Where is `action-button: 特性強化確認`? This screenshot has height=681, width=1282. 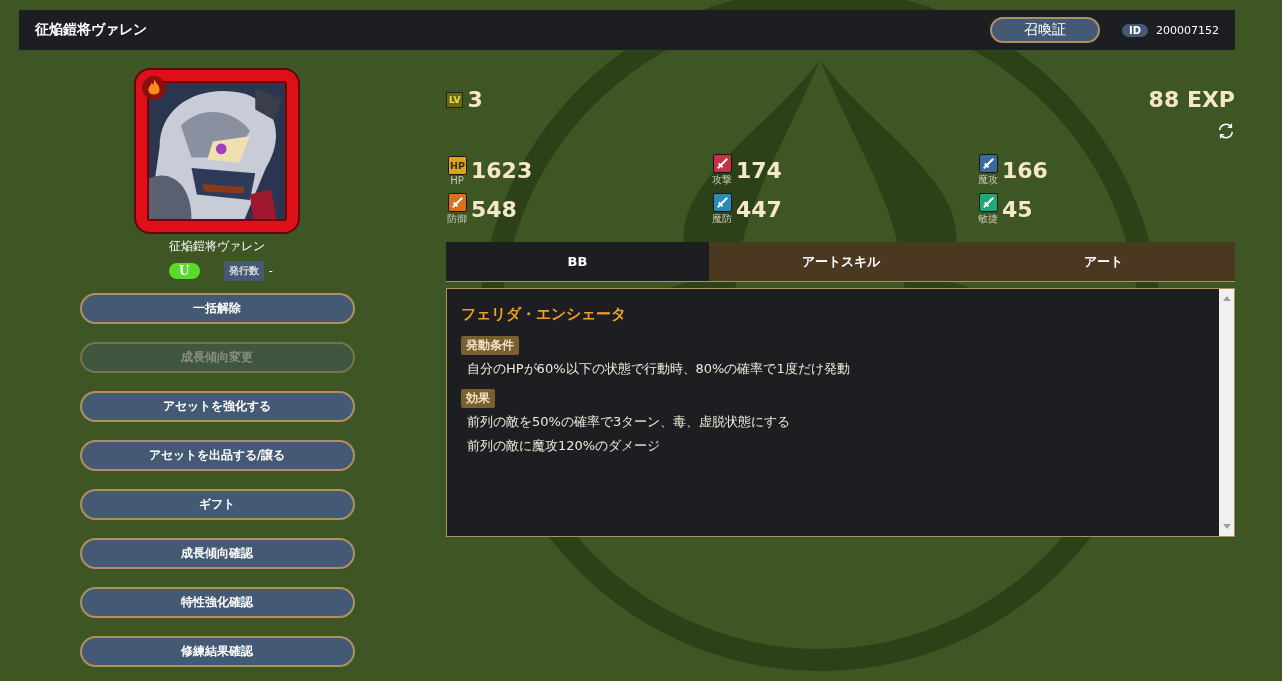 action-button: 特性強化確認 is located at coordinates (217, 602).